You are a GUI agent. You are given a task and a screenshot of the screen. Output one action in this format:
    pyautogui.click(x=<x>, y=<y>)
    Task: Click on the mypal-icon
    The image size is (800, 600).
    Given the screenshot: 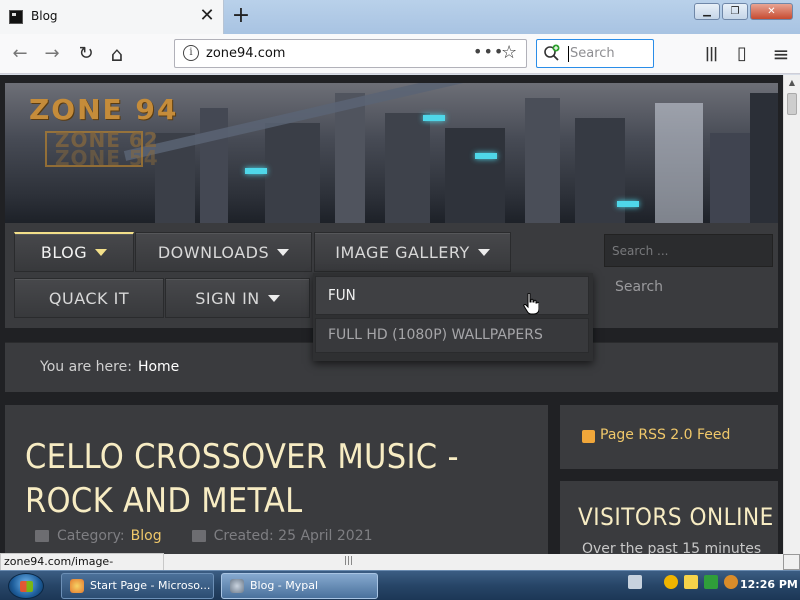 What is the action you would take?
    pyautogui.click(x=237, y=586)
    